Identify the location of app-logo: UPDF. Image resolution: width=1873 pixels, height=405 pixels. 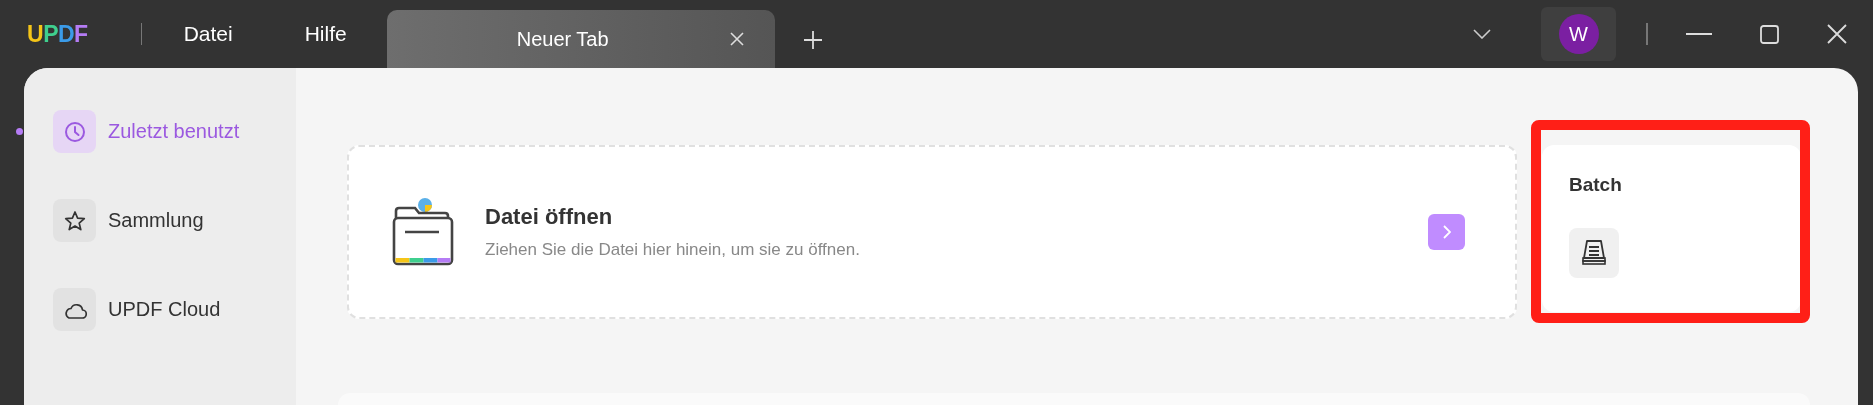
(57, 34).